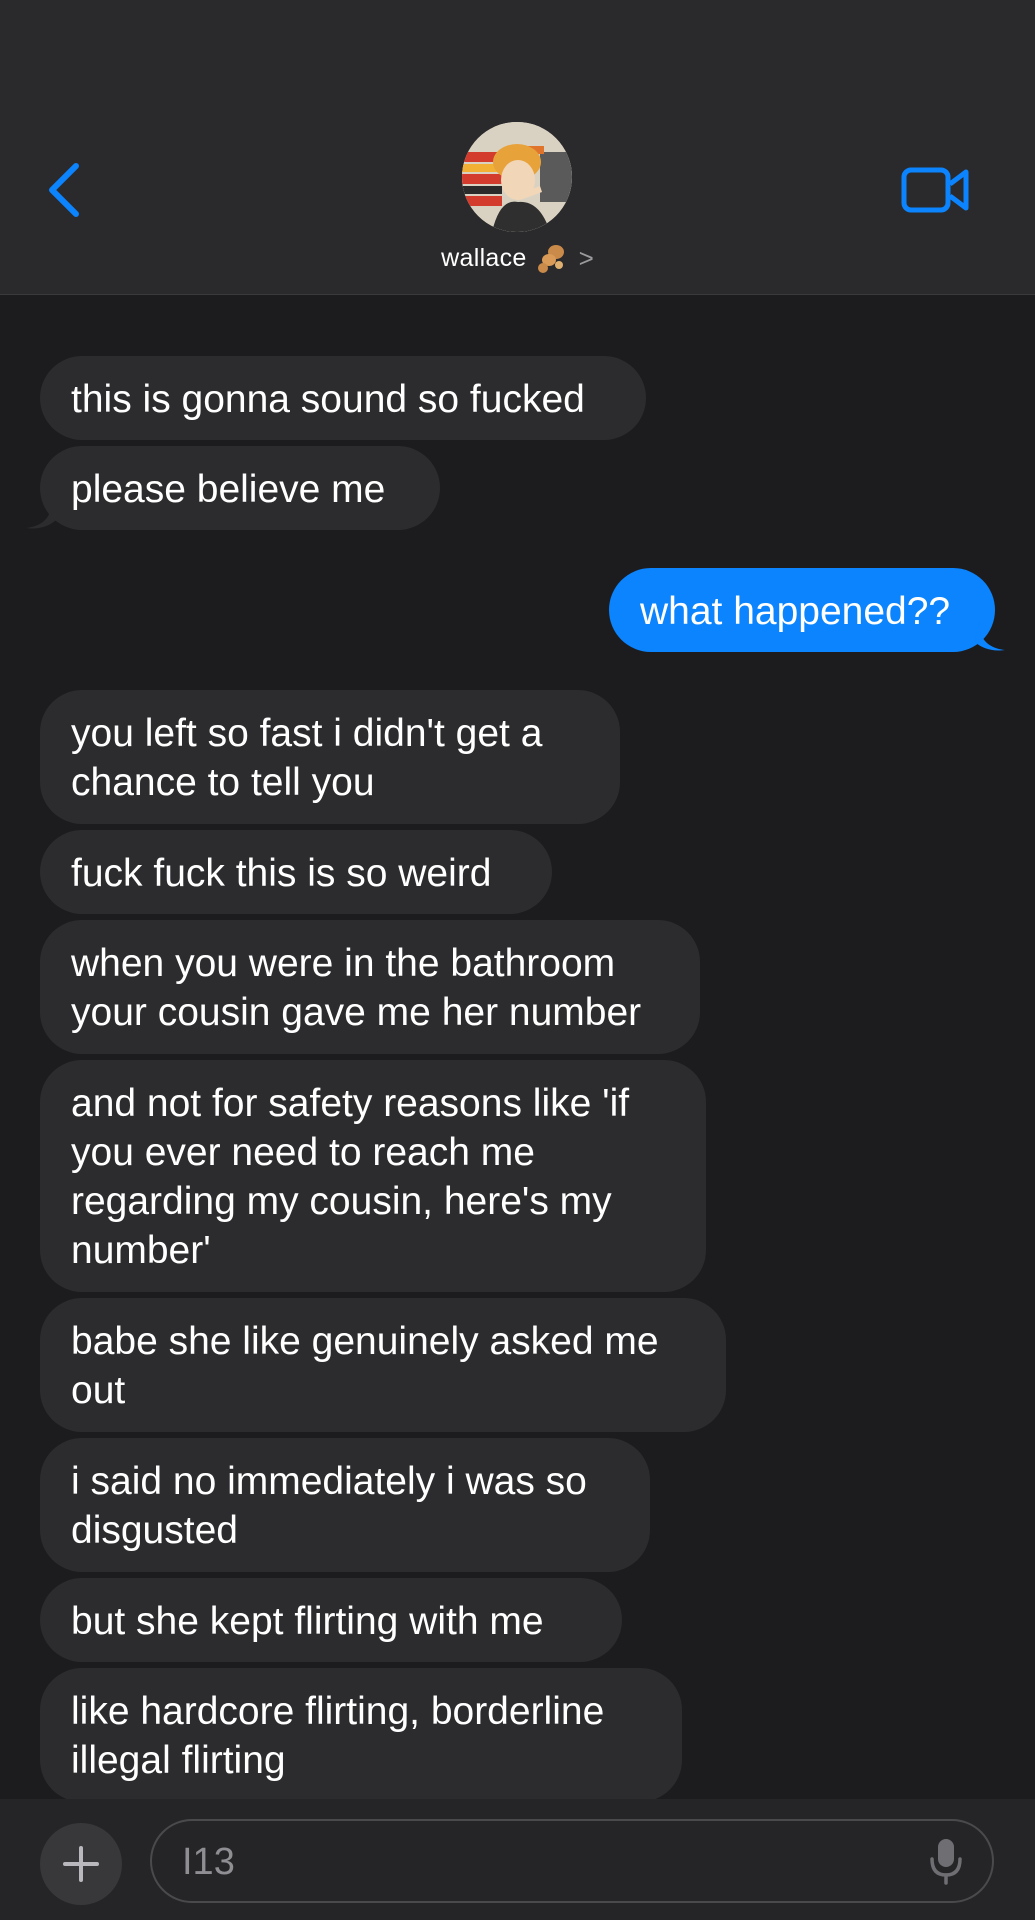 The height and width of the screenshot is (1920, 1035). I want to click on incoming-message: babe she like genuinely asked me out, so click(383, 1365).